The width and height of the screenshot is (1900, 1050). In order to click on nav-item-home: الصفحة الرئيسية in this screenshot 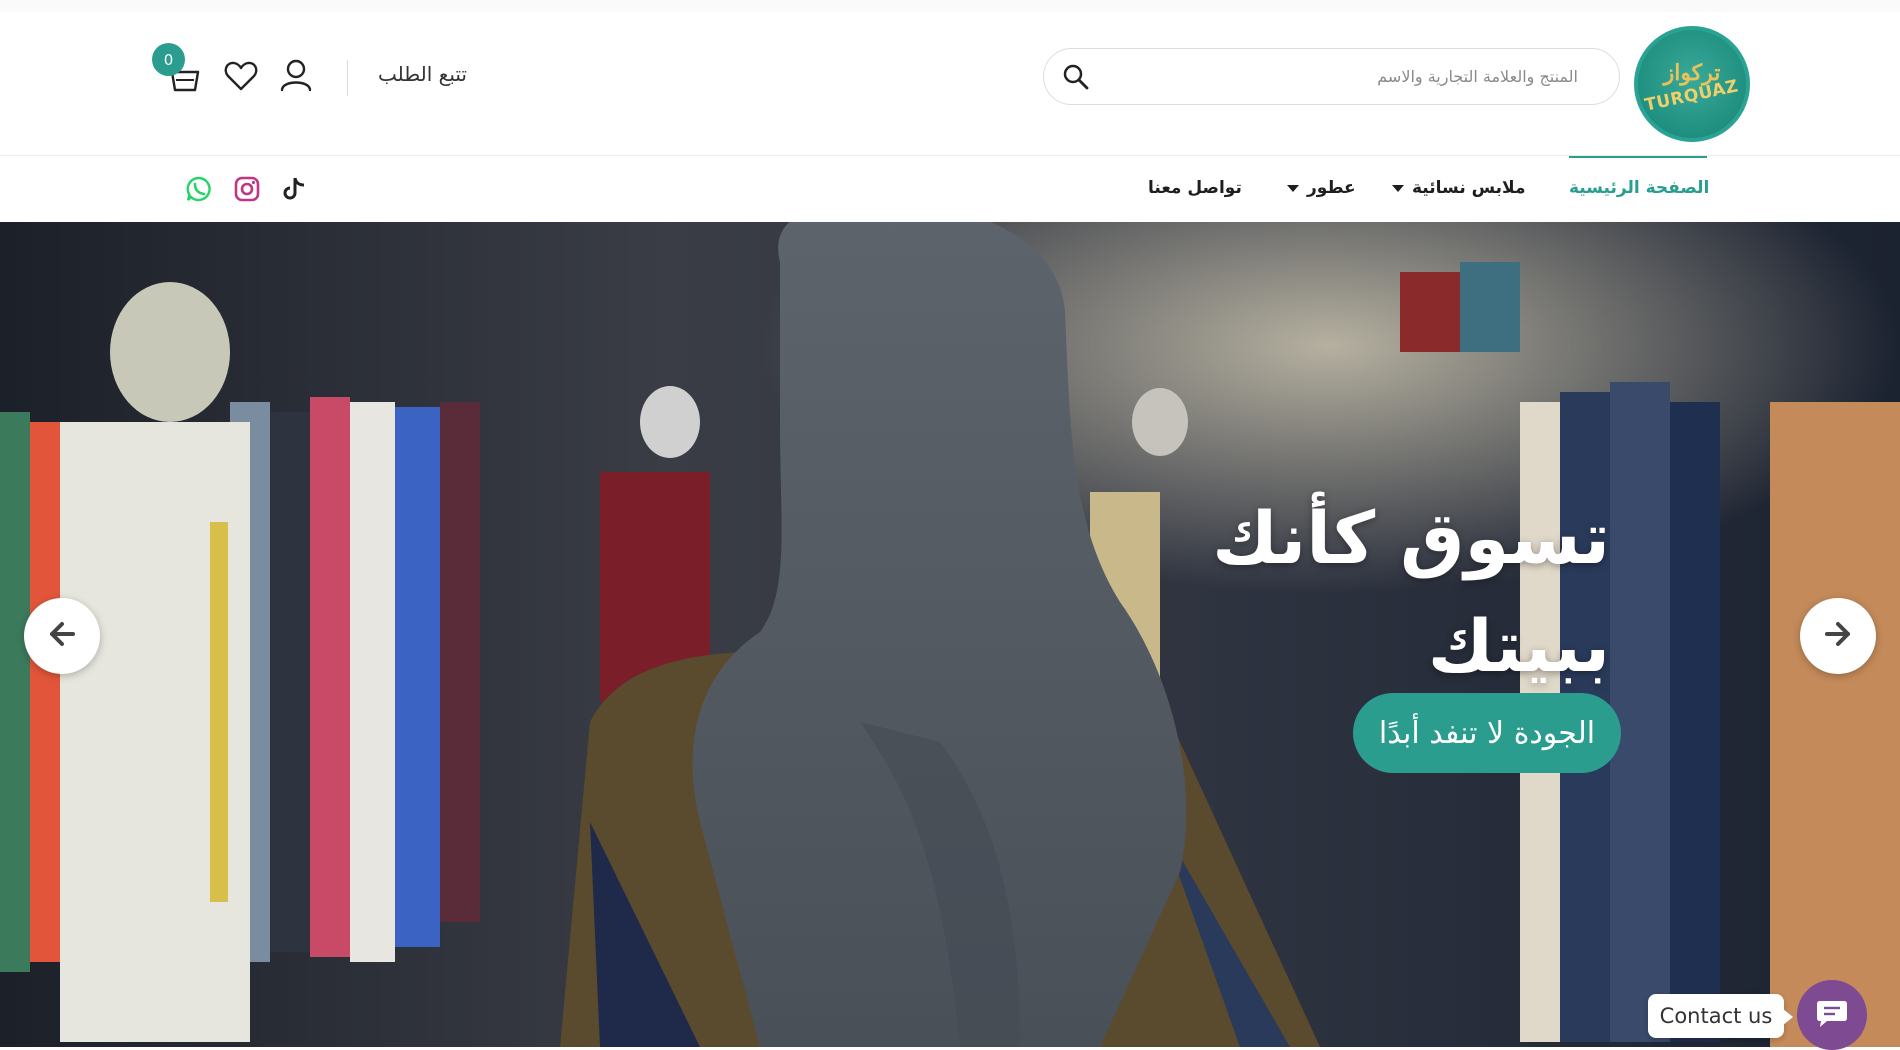, I will do `click(1639, 188)`.